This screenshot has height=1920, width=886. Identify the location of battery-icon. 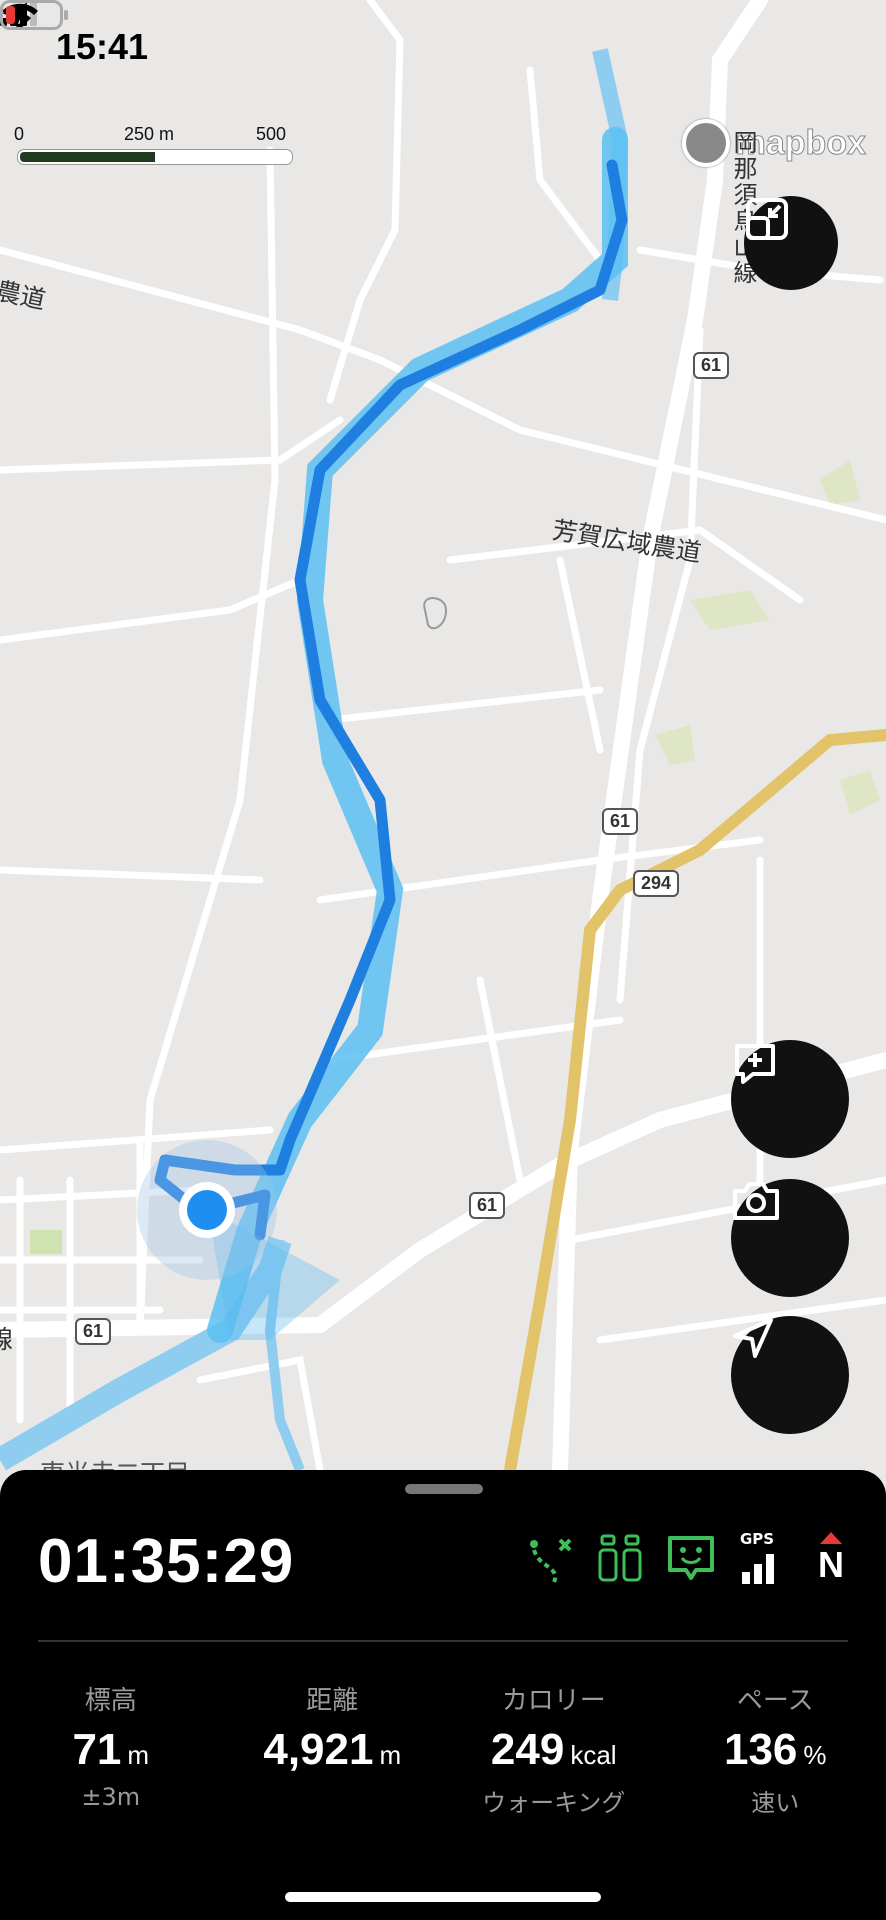
(34, 15).